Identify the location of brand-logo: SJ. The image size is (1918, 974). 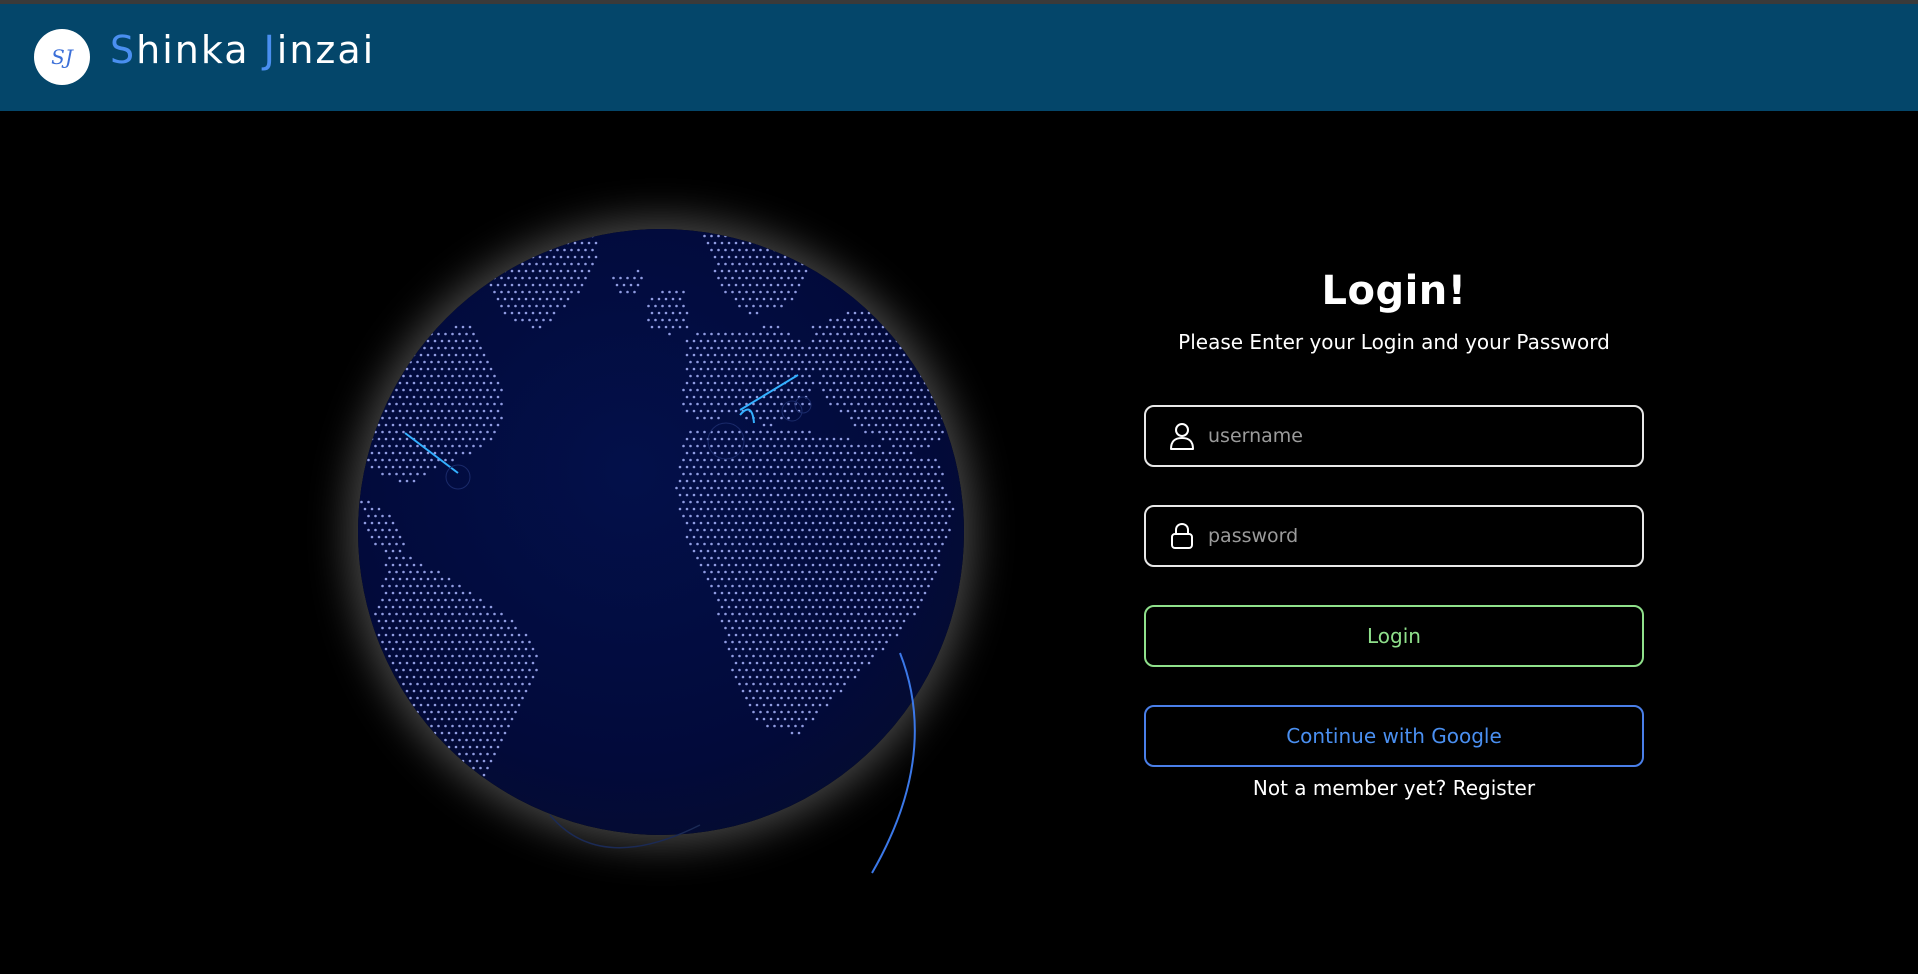
(62, 57).